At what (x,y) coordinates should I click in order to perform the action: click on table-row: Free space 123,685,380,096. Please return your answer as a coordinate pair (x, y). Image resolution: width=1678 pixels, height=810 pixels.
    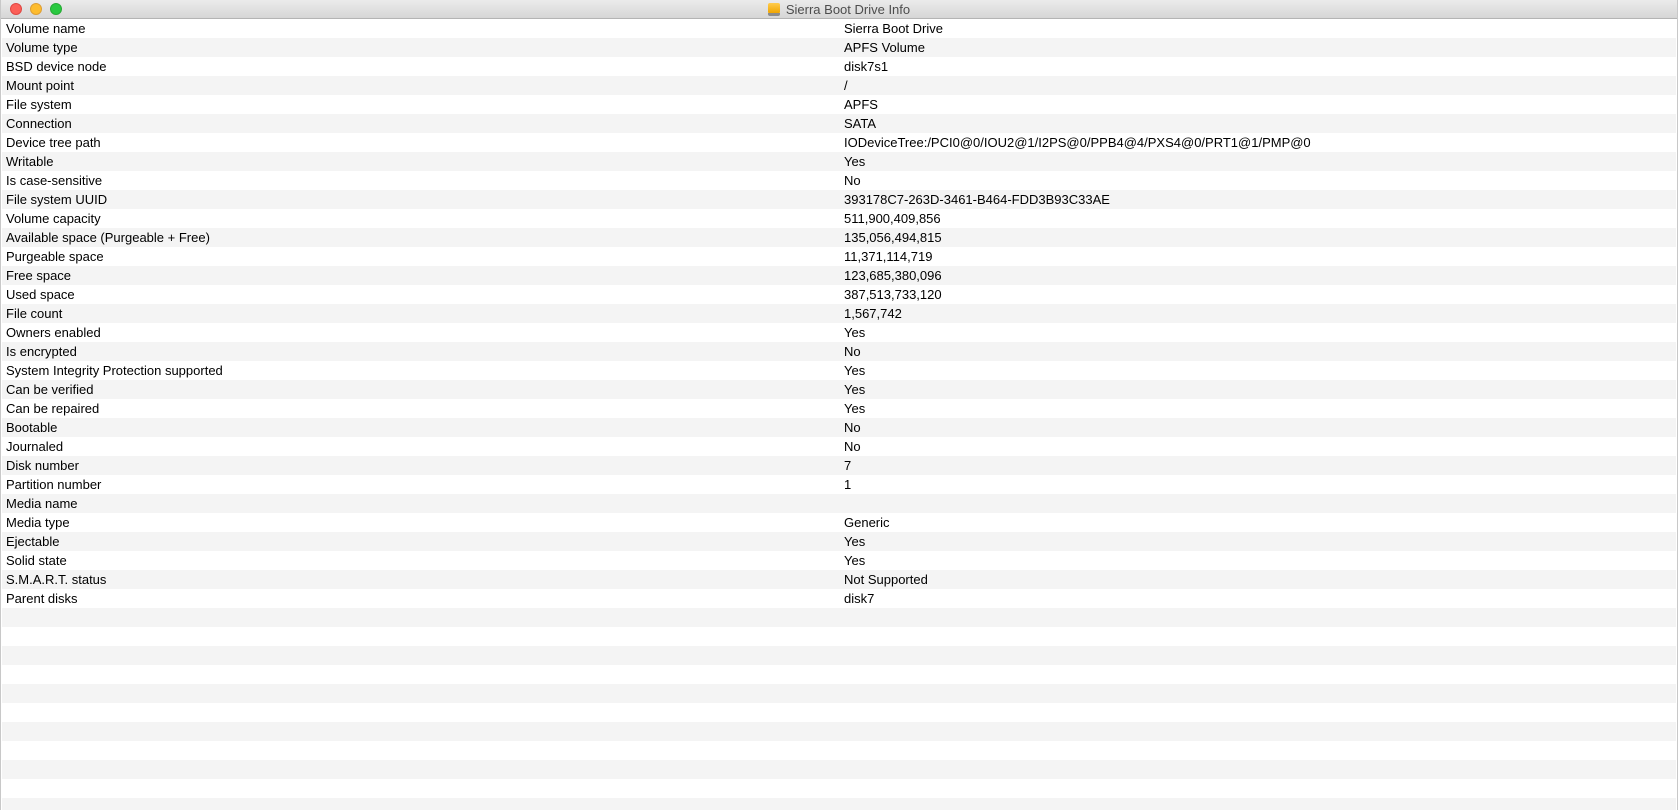
    Looking at the image, I should click on (839, 275).